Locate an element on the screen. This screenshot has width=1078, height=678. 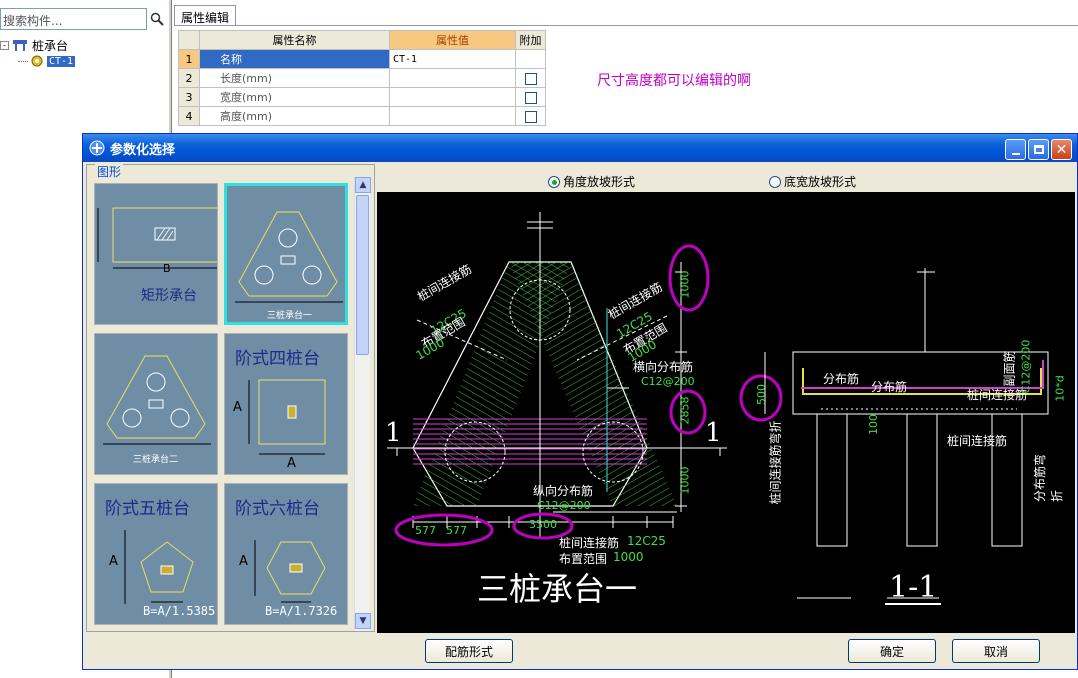
tree-item-label: CT-1 is located at coordinates (61, 61).